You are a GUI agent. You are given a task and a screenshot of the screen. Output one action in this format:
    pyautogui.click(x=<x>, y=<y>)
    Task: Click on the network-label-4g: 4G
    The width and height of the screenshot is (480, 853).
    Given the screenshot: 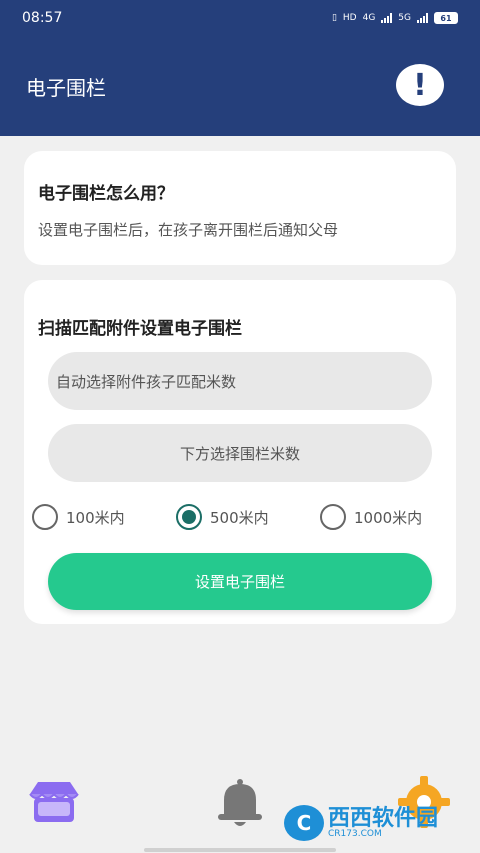 What is the action you would take?
    pyautogui.click(x=369, y=18)
    